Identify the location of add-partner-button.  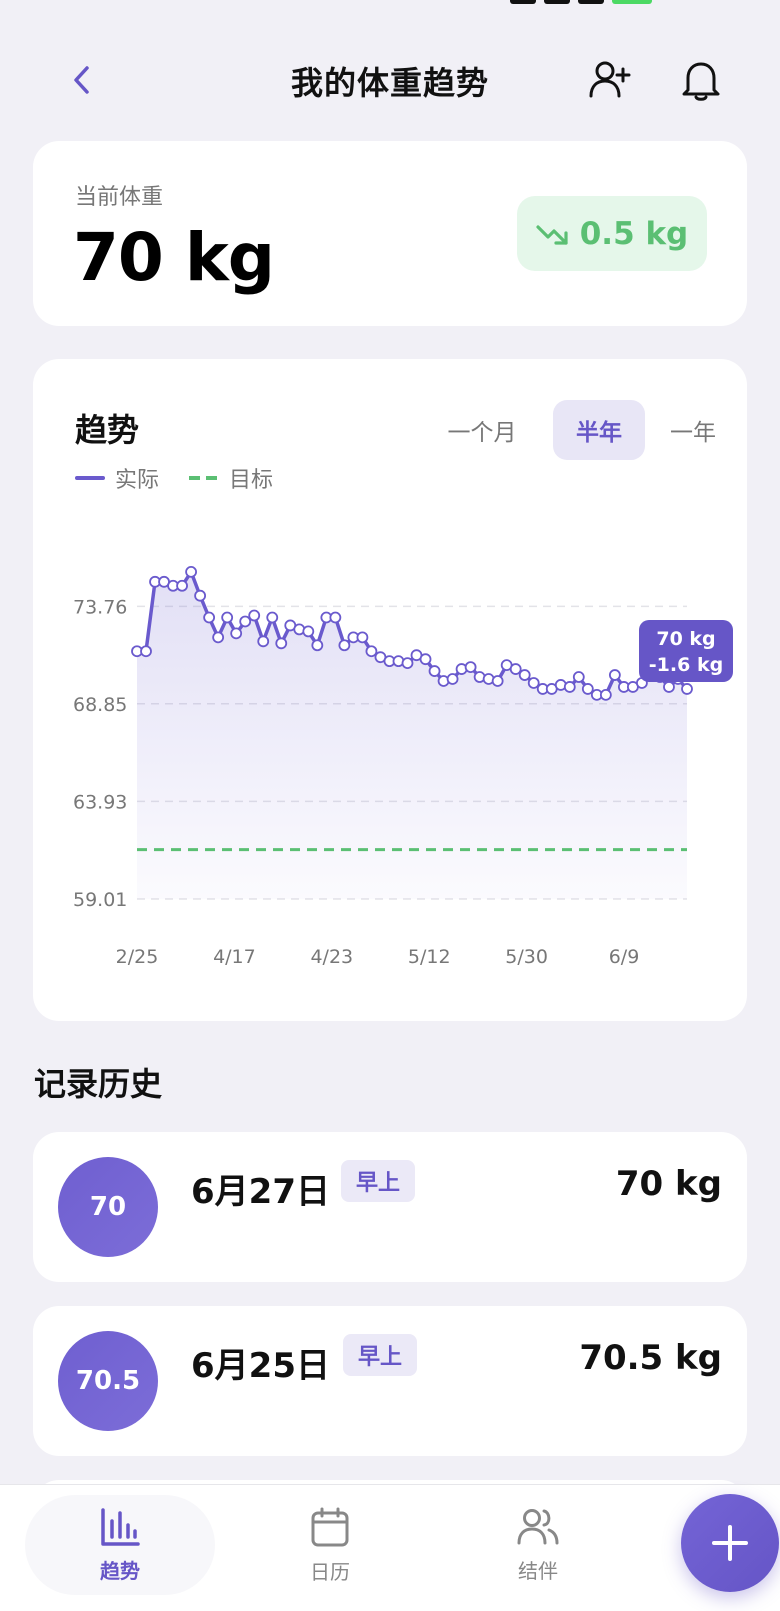
(610, 80).